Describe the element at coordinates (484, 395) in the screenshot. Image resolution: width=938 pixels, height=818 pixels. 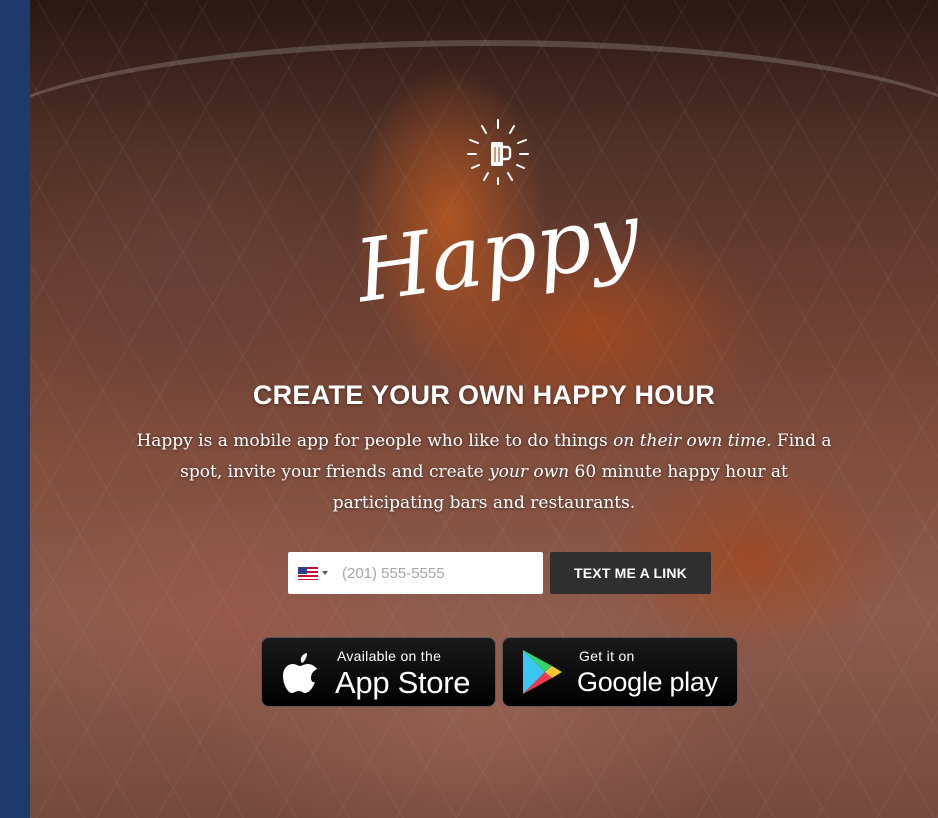
I see `headline: CREATE YOUR OWN HAPPY HOUR` at that location.